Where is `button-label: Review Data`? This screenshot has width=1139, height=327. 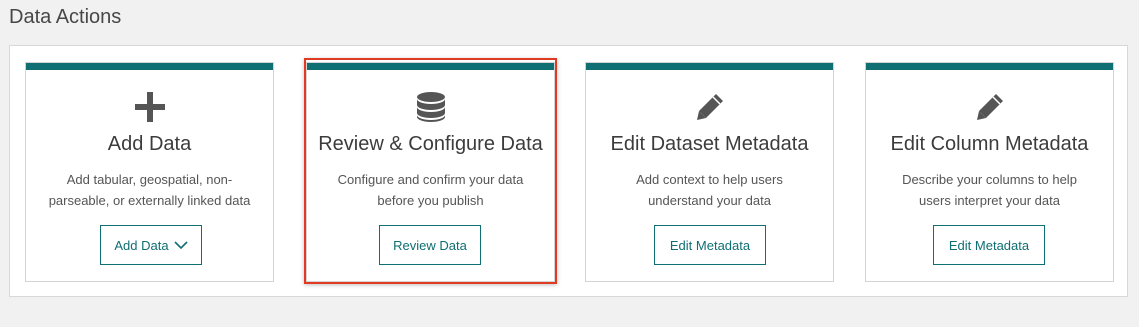
button-label: Review Data is located at coordinates (430, 245).